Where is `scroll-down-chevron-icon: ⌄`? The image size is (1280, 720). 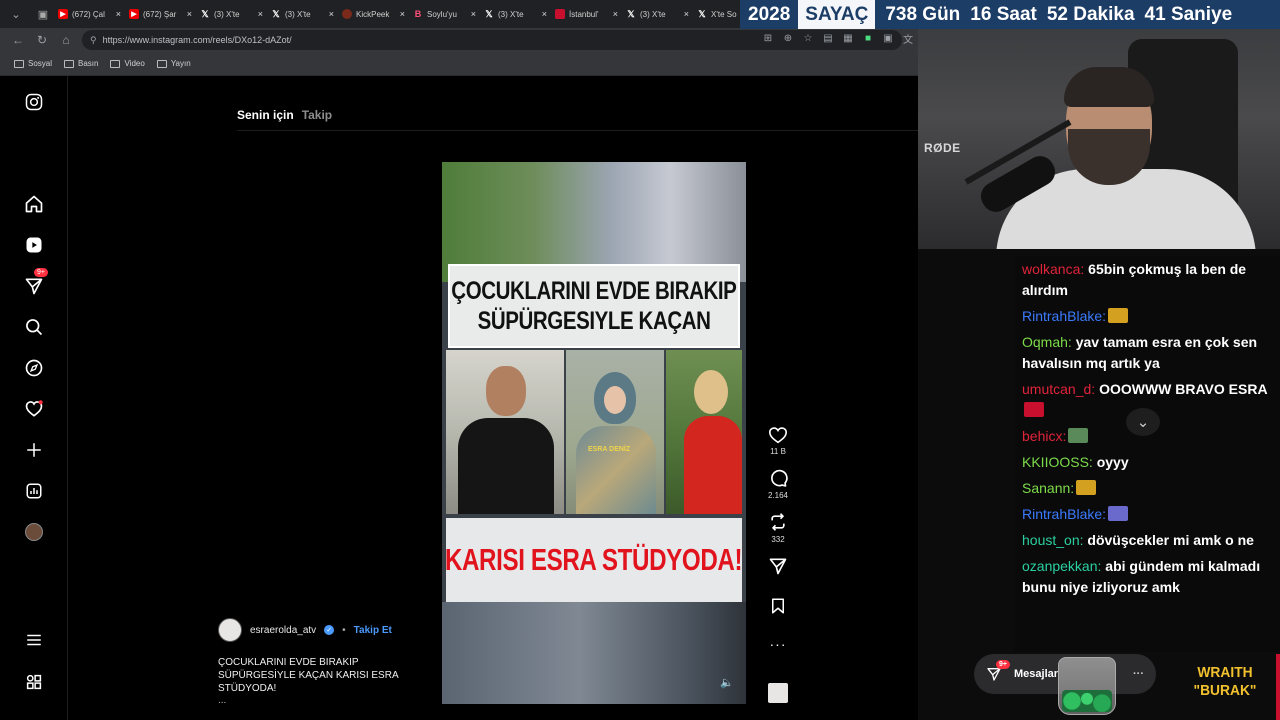
scroll-down-chevron-icon: ⌄ is located at coordinates (1143, 422).